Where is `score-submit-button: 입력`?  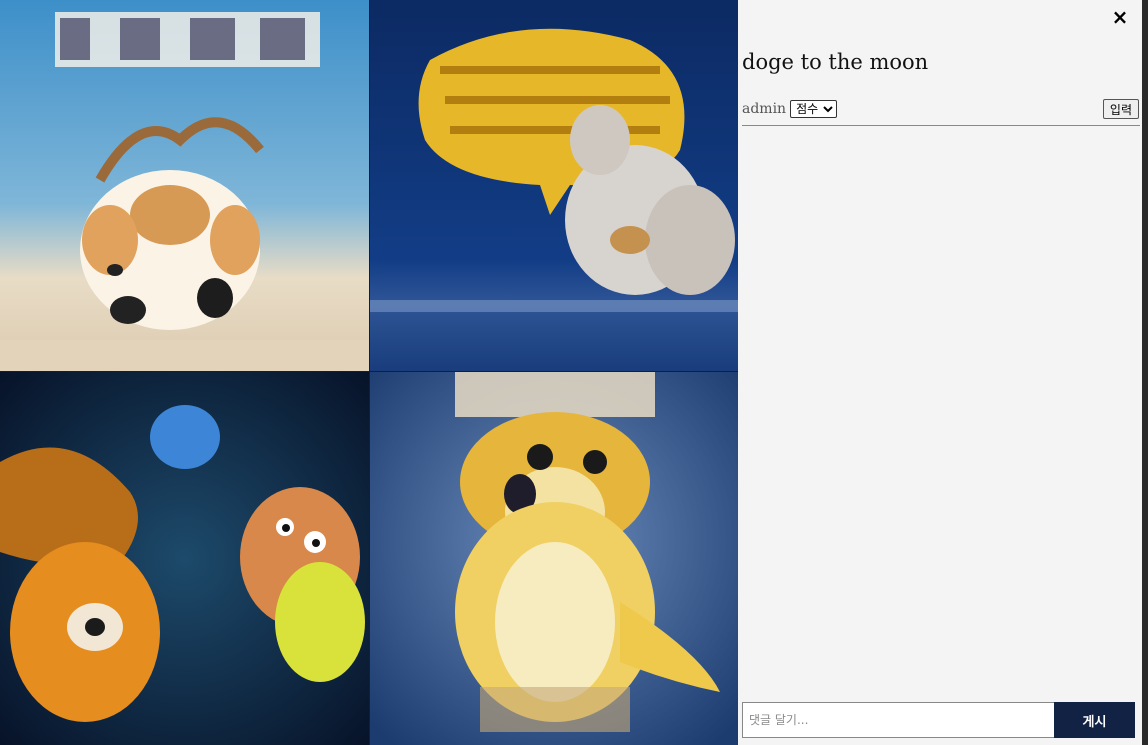
score-submit-button: 입력 is located at coordinates (1120, 109).